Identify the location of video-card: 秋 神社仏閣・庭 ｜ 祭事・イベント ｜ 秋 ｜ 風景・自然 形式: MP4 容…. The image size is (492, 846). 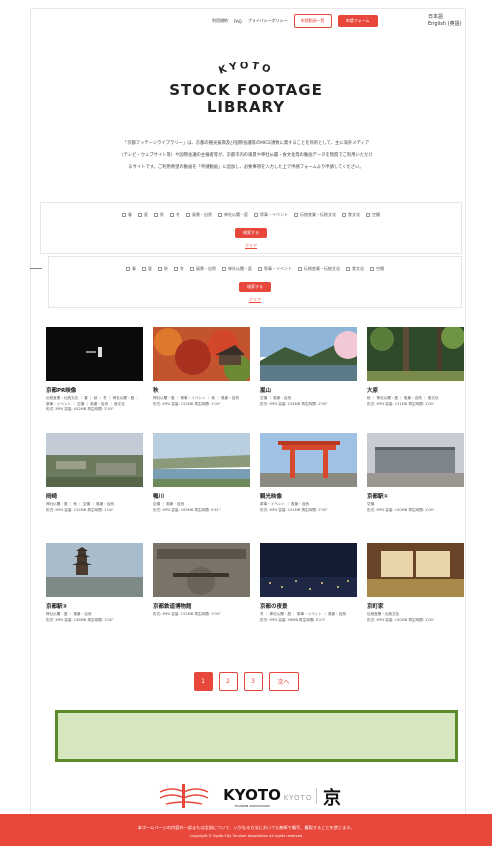
(201, 367).